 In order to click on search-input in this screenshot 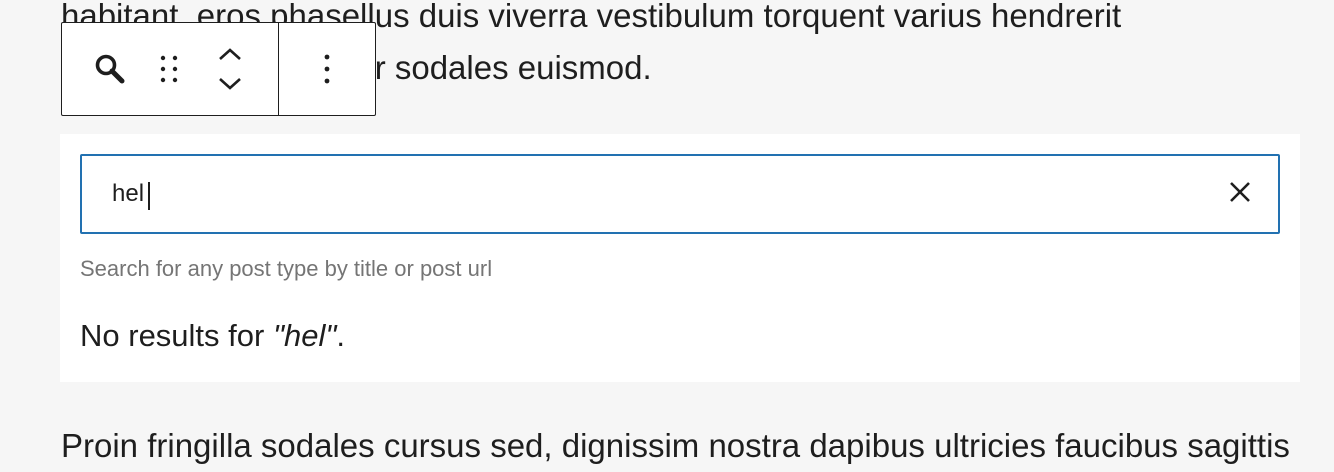, I will do `click(652, 194)`.